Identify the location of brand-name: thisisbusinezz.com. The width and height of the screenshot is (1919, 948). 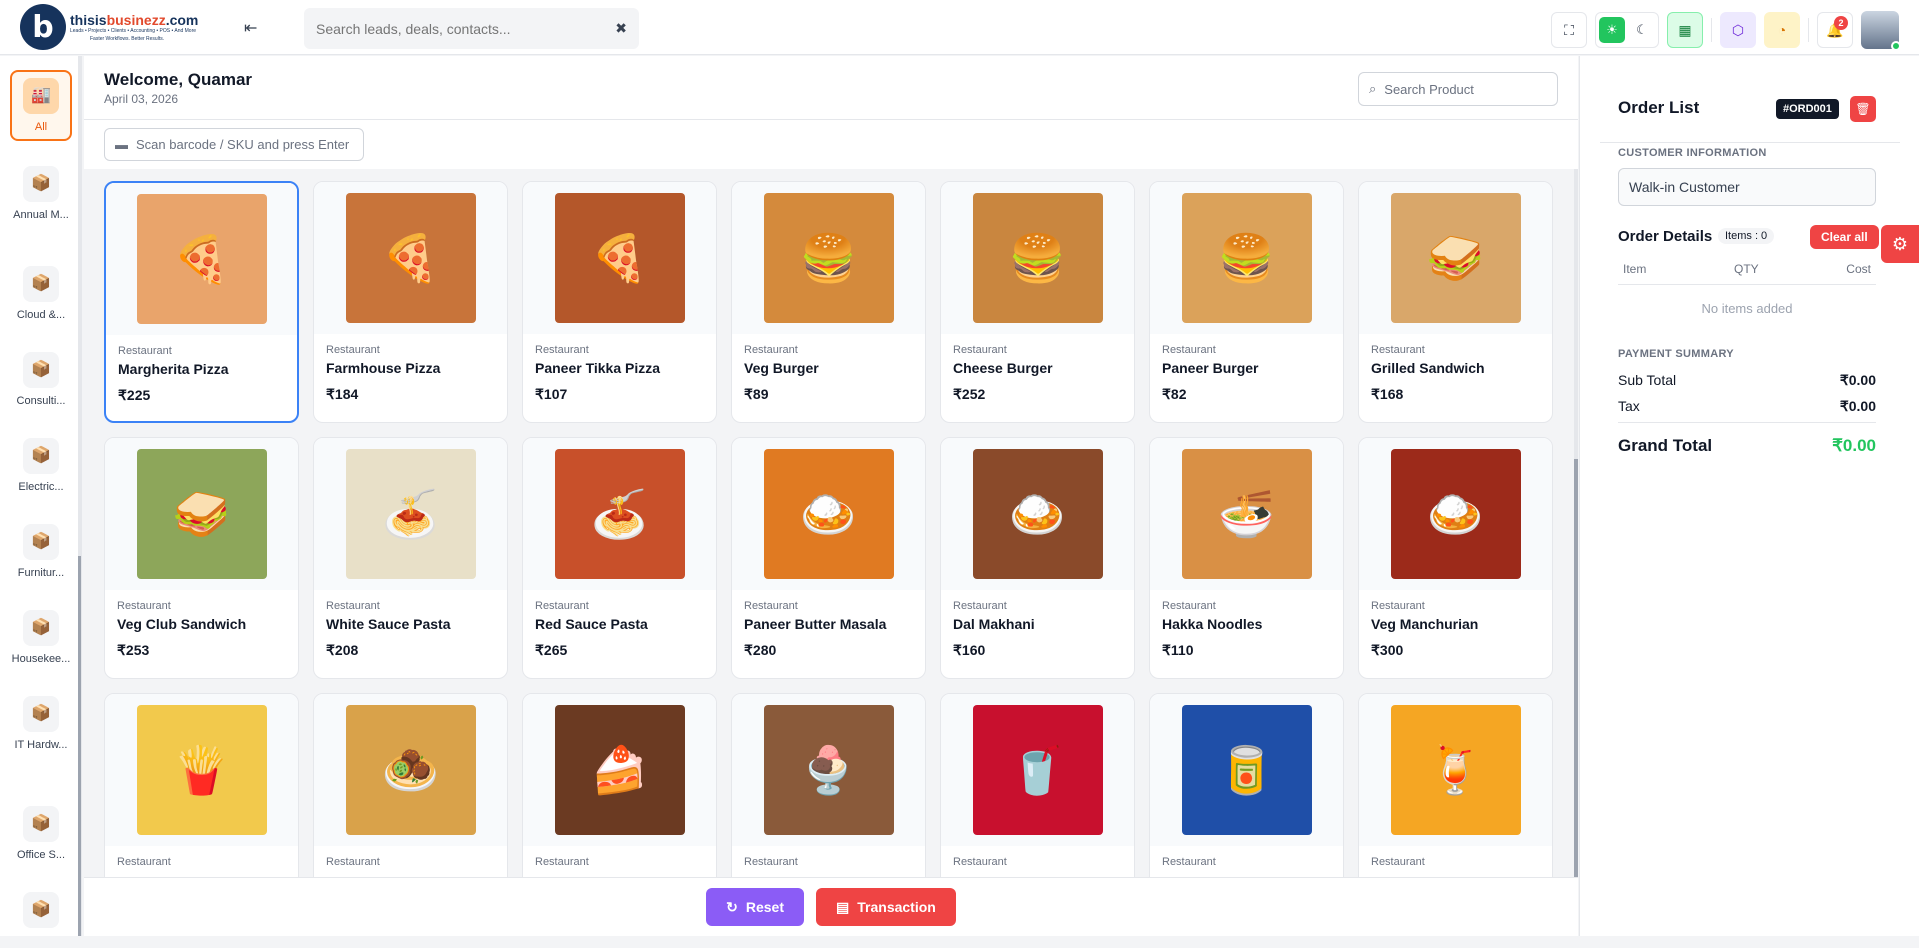
(134, 19).